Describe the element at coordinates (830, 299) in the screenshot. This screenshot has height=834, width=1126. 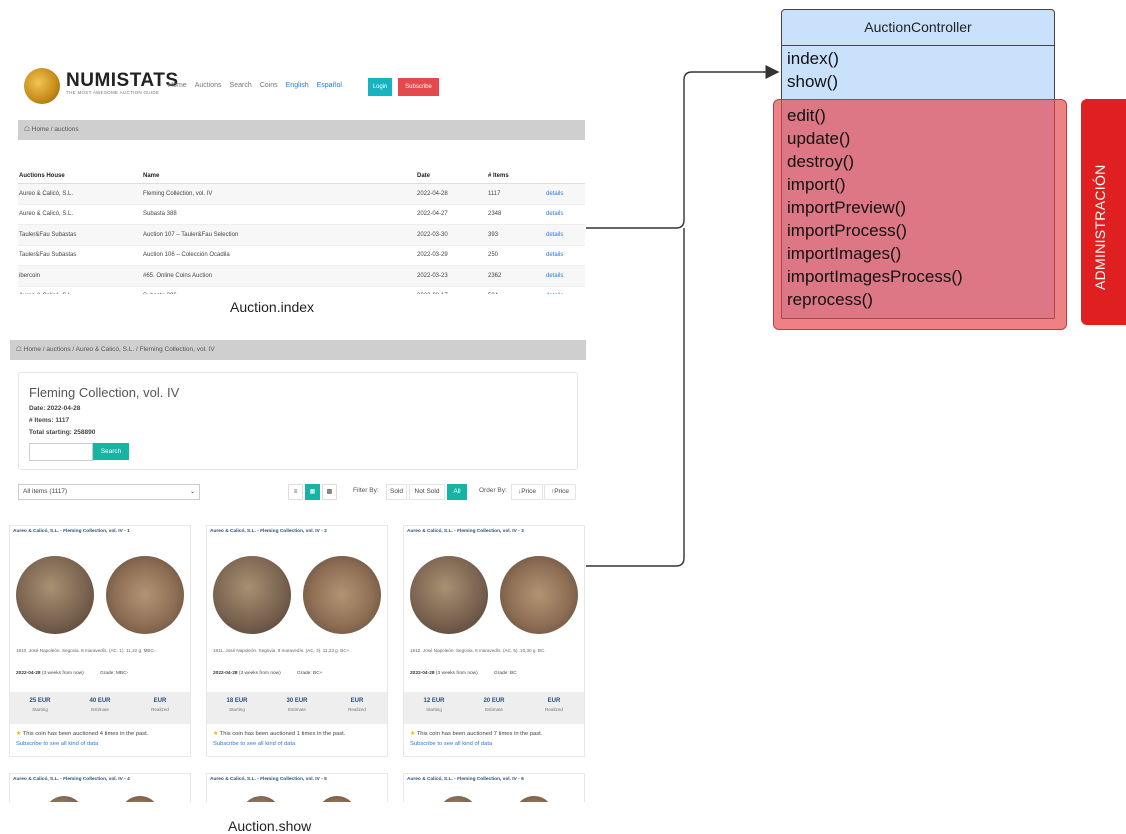
I see `method-reprocess: reprocess()` at that location.